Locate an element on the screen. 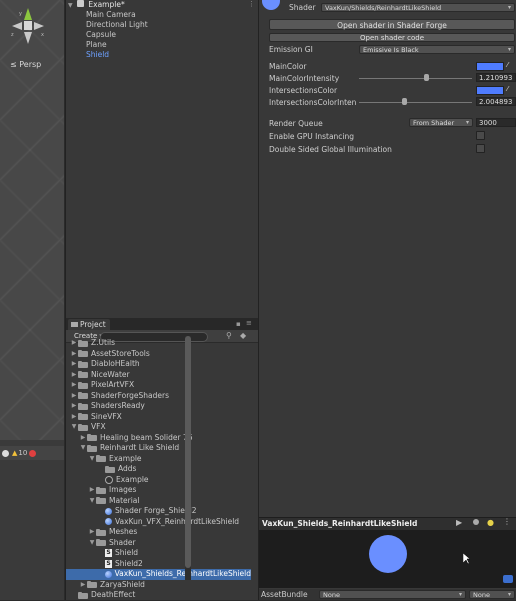 The width and height of the screenshot is (516, 601). play-icon: ▶ is located at coordinates (459, 522).